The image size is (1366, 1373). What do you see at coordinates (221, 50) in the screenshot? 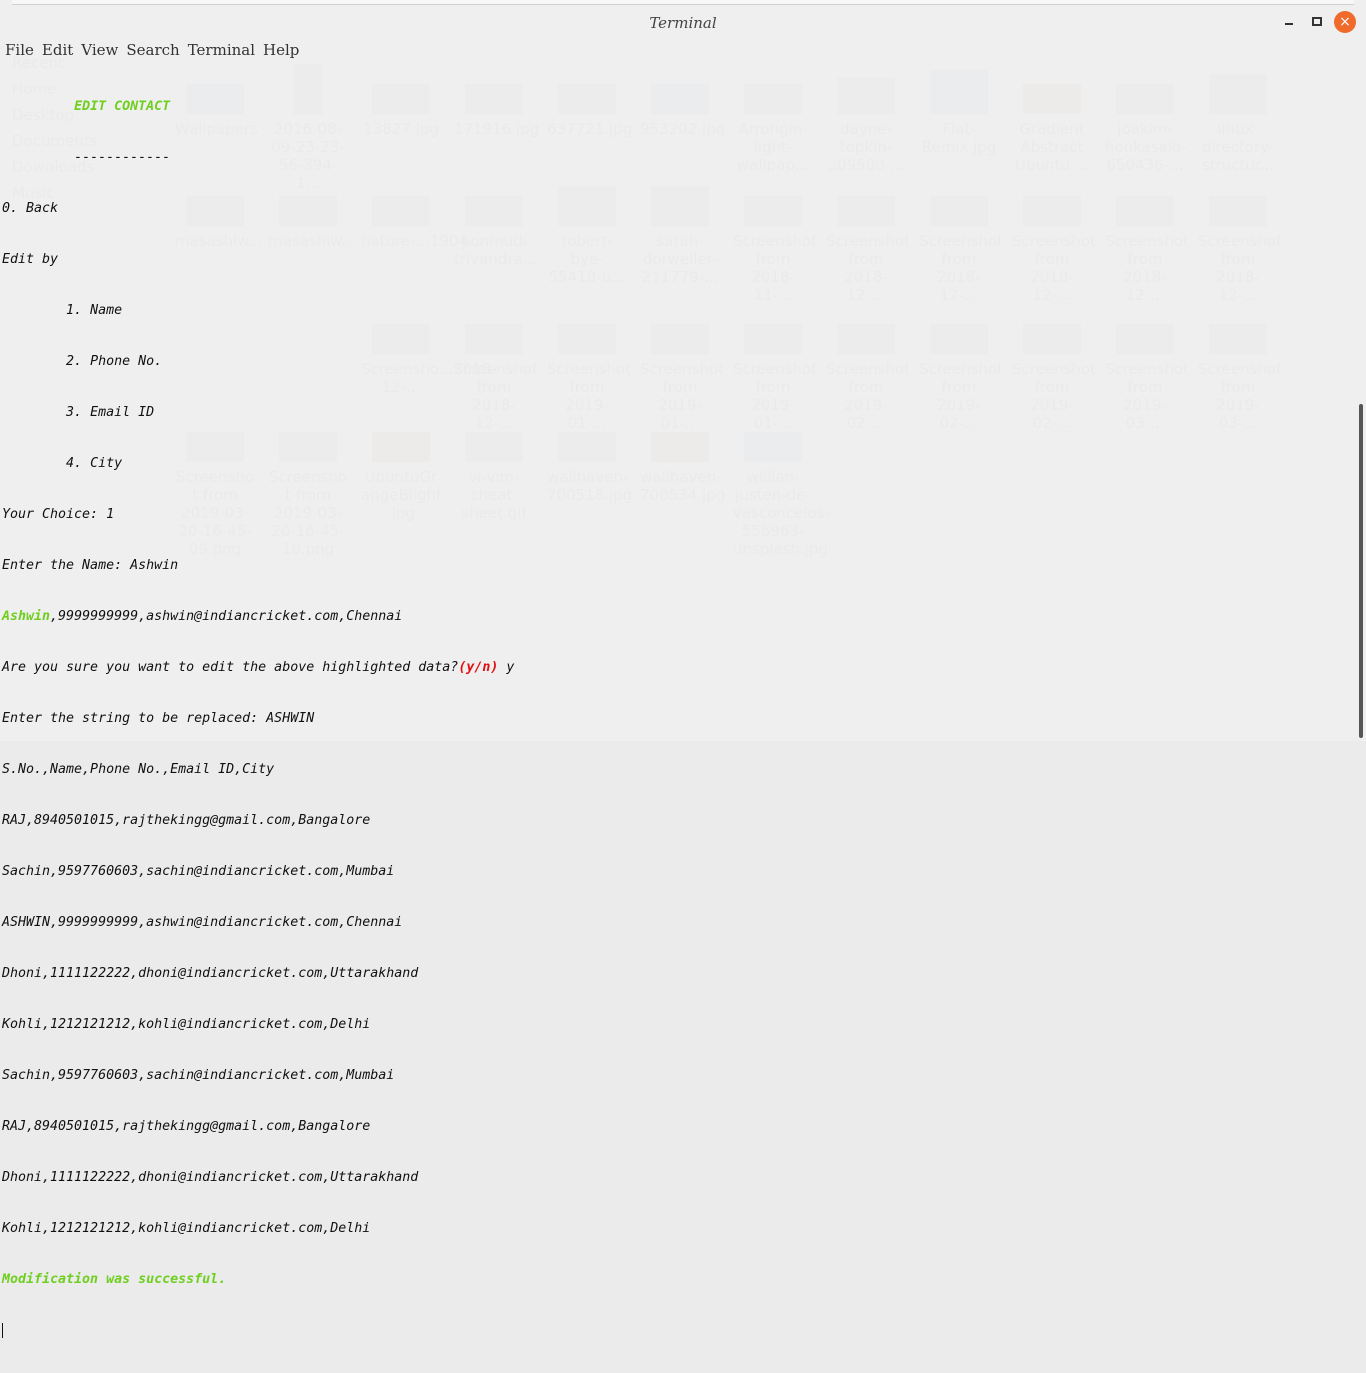
I see `menu-terminal: Terminal` at bounding box center [221, 50].